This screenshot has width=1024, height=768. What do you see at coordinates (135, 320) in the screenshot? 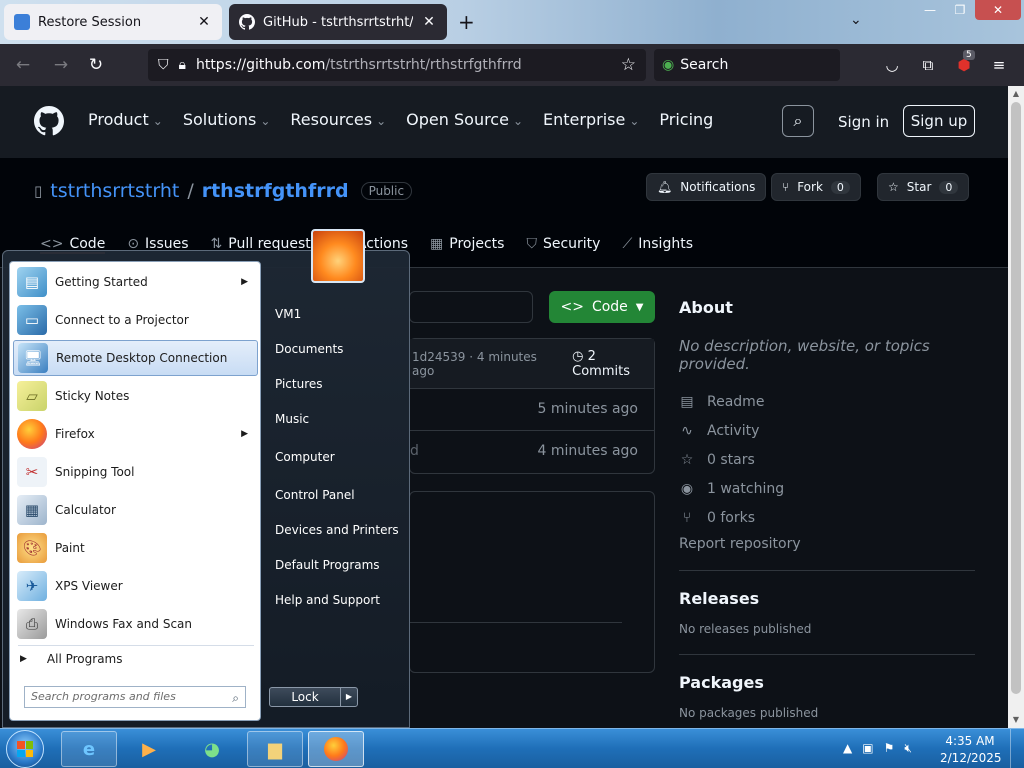
I see `program-connect-projector: ▭ Connect to a Projector` at bounding box center [135, 320].